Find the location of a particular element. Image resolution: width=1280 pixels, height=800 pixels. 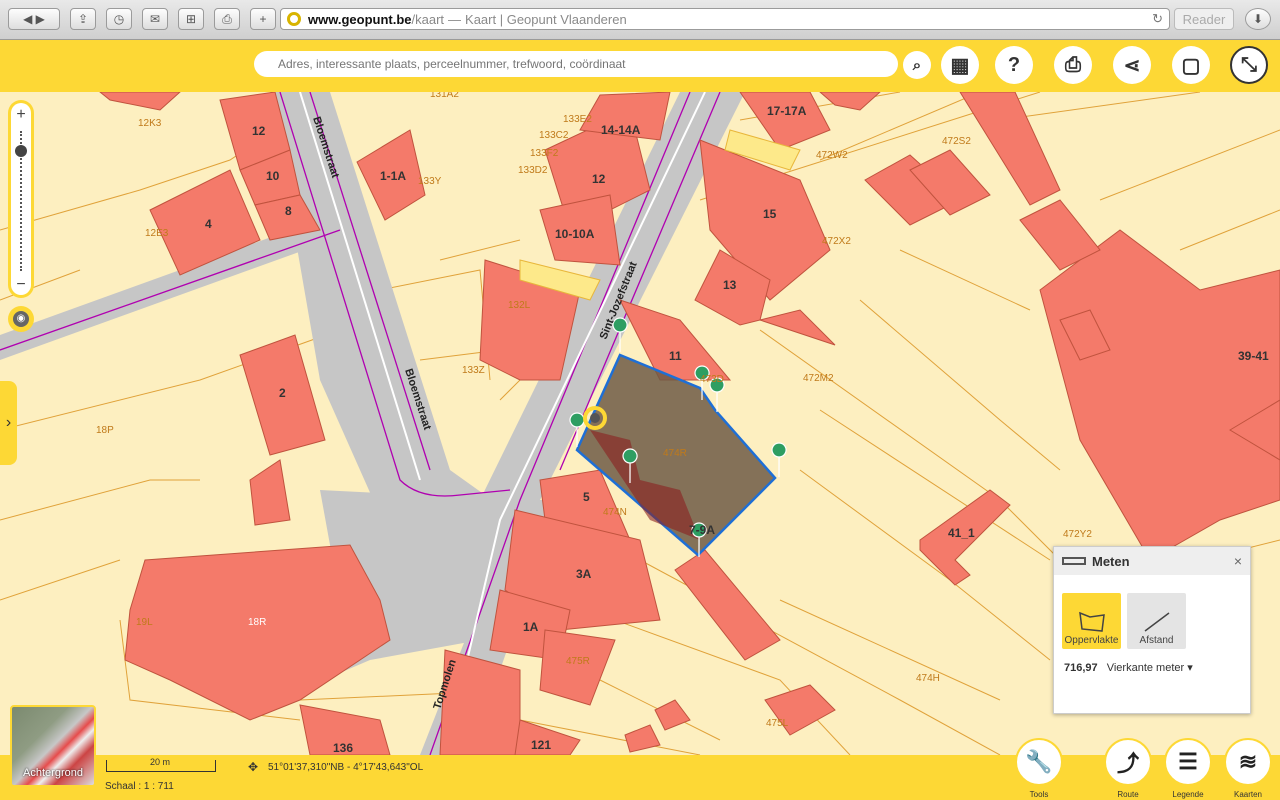

route-button: ⤴ is located at coordinates (1128, 762).